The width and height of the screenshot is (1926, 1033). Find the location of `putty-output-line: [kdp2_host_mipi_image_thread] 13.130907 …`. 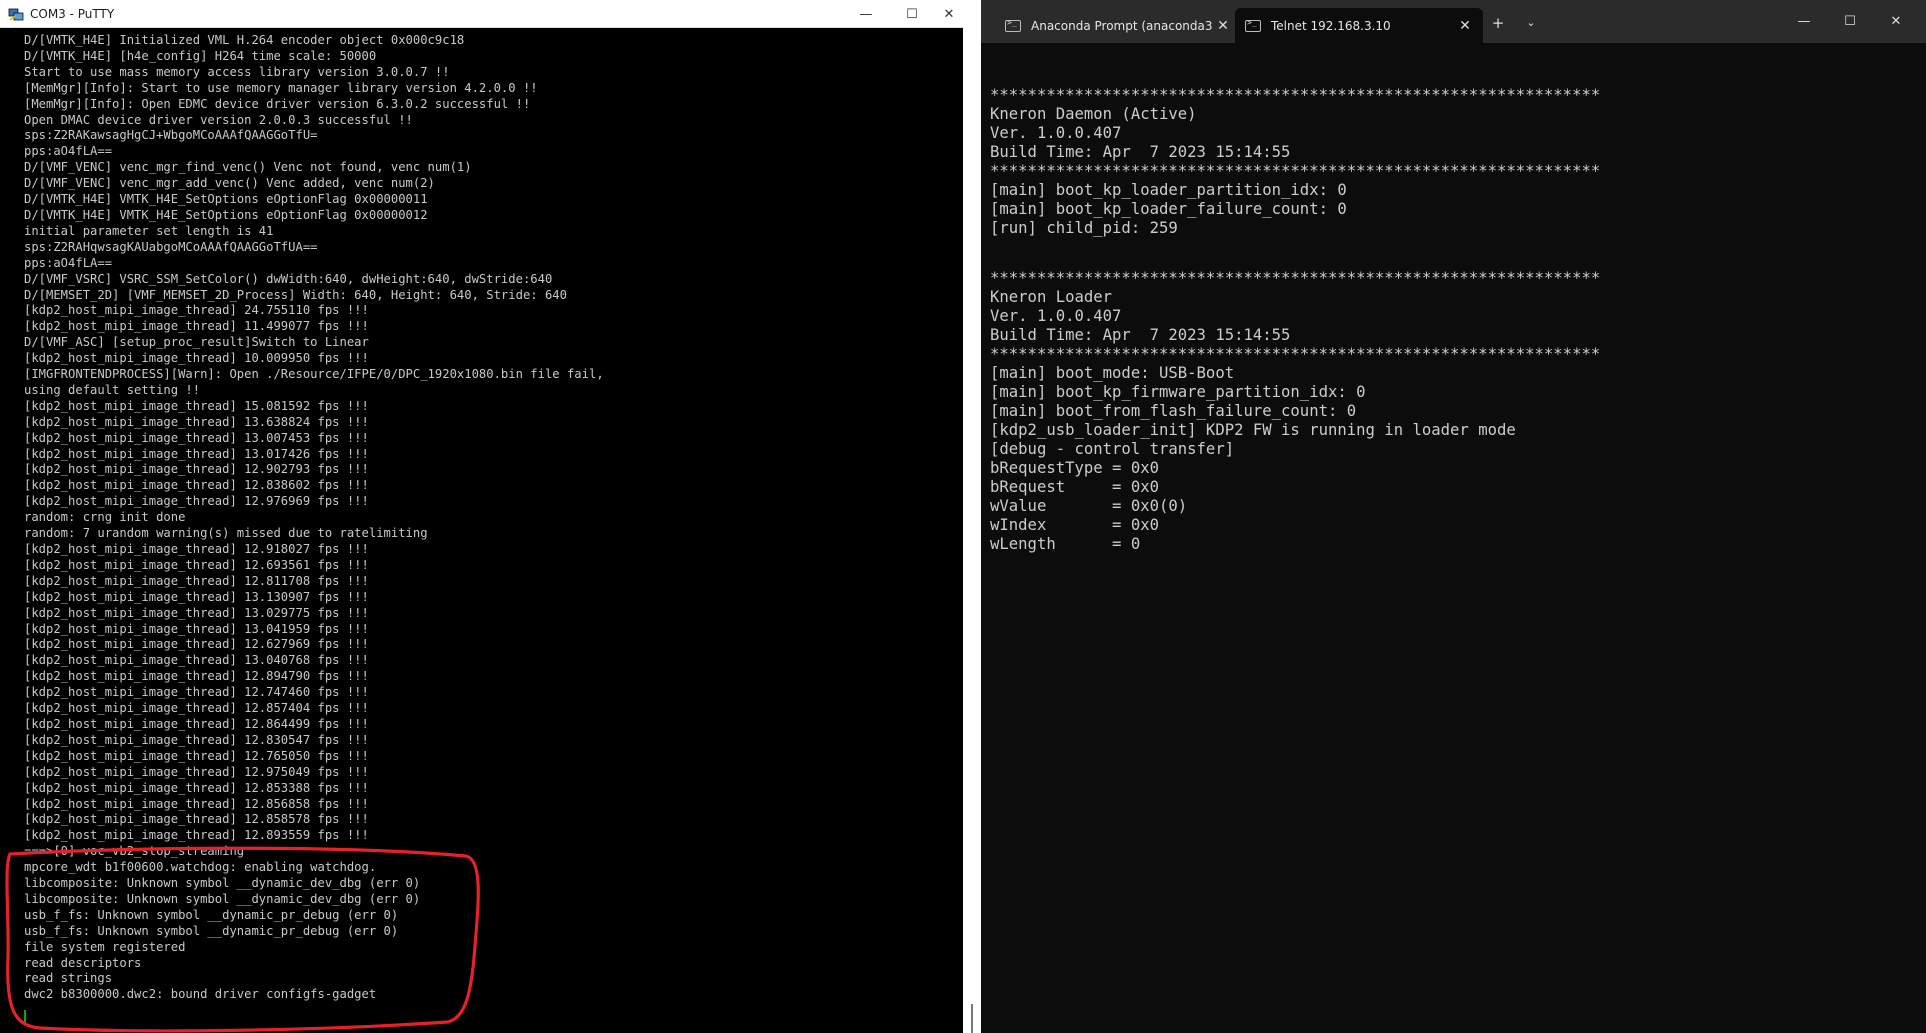

putty-output-line: [kdp2_host_mipi_image_thread] 13.130907 … is located at coordinates (196, 596).